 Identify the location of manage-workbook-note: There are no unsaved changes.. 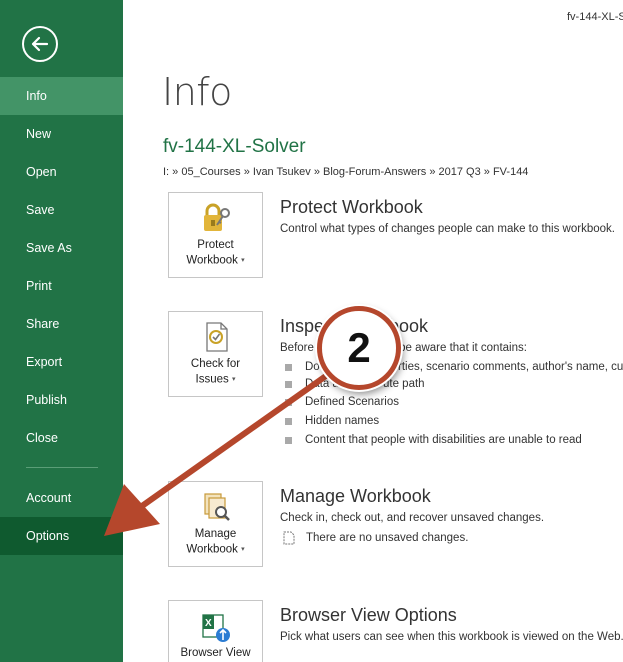
(387, 538).